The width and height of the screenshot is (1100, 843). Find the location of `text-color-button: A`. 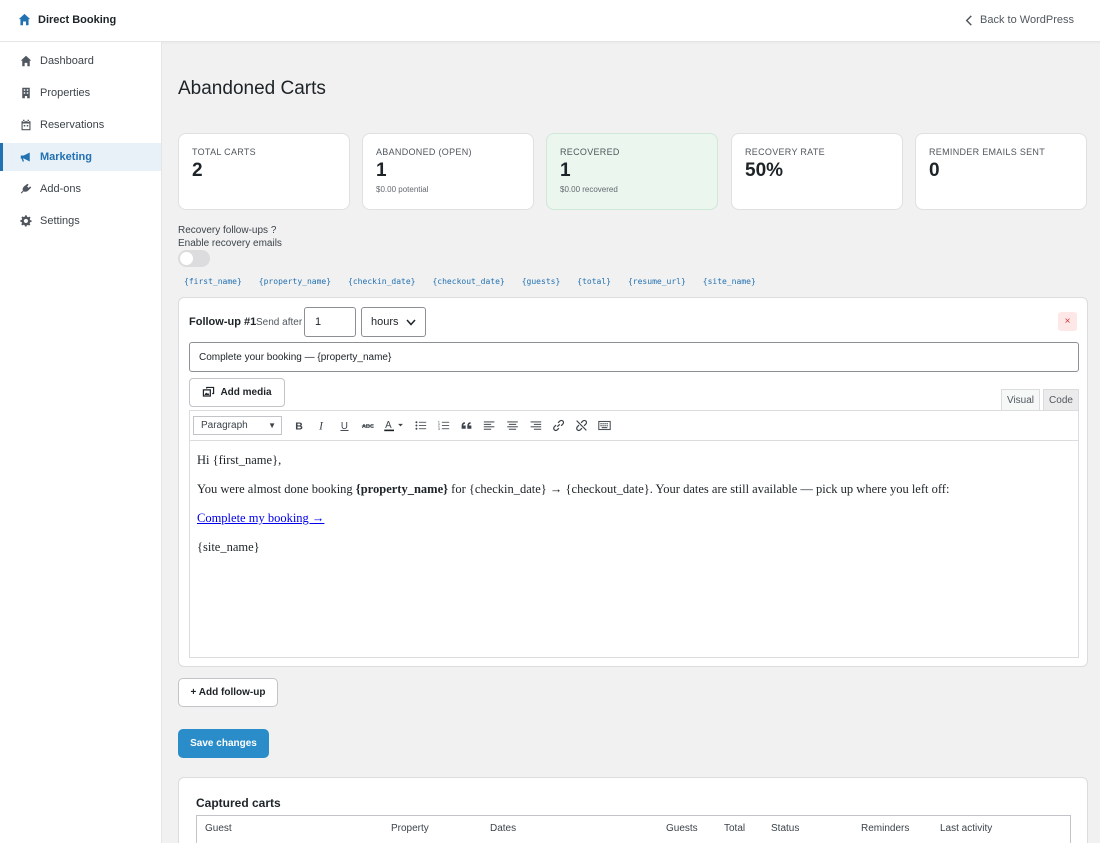

text-color-button: A is located at coordinates (394, 426).